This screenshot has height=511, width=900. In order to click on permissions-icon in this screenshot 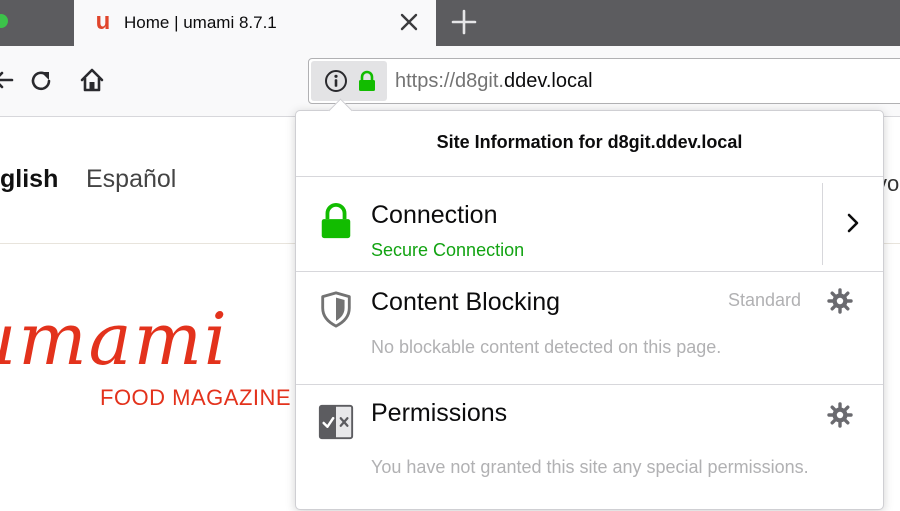, I will do `click(336, 422)`.